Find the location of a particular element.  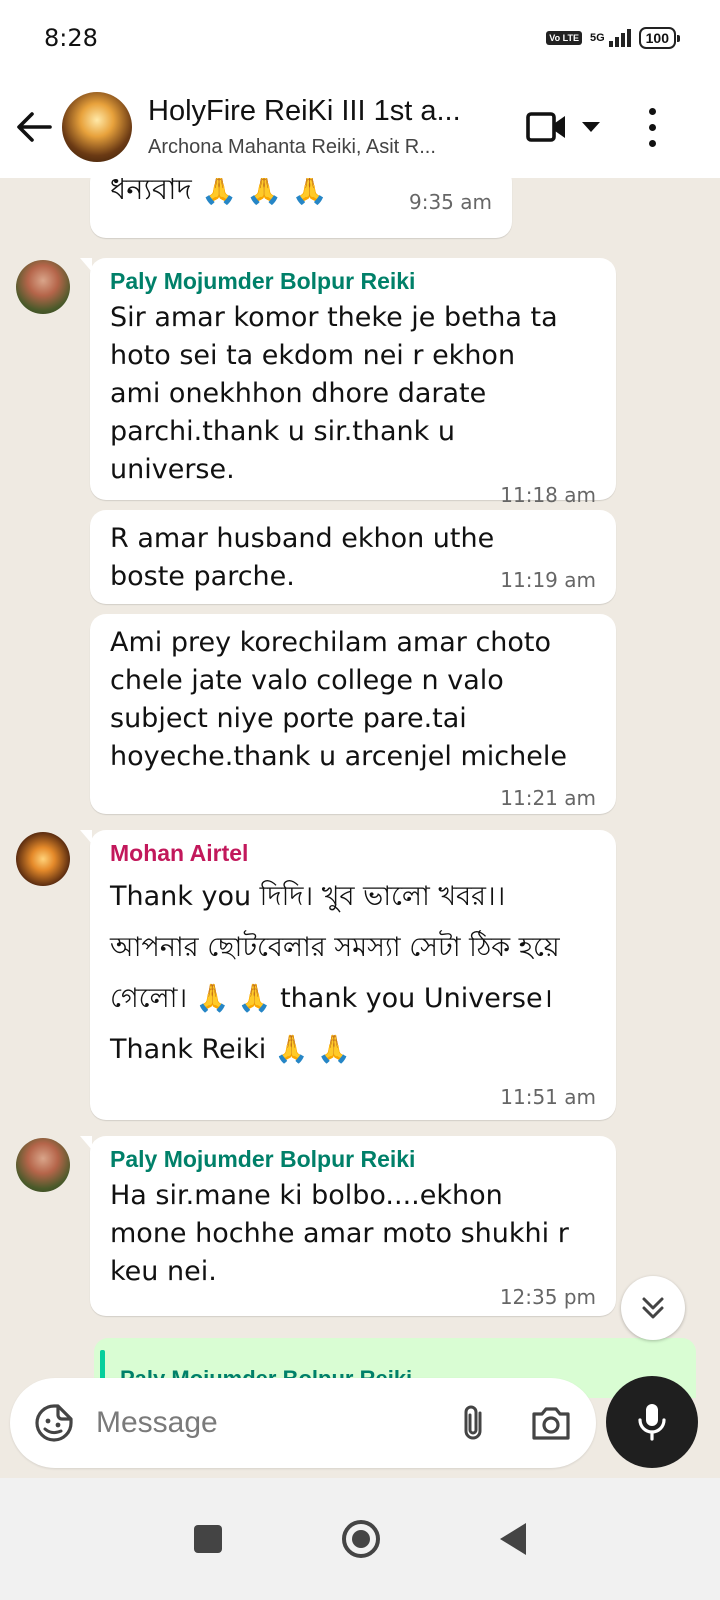

message-bubble: ধন্যবাদ 🙏 🙏 🙏 9:35 am is located at coordinates (301, 208).